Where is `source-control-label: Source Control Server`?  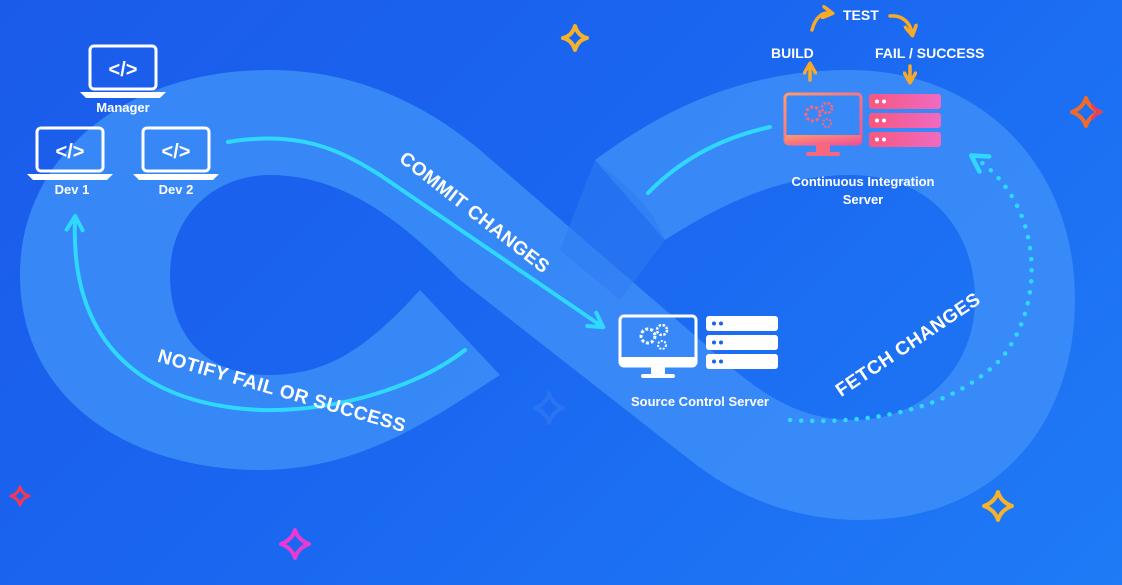 source-control-label: Source Control Server is located at coordinates (700, 401).